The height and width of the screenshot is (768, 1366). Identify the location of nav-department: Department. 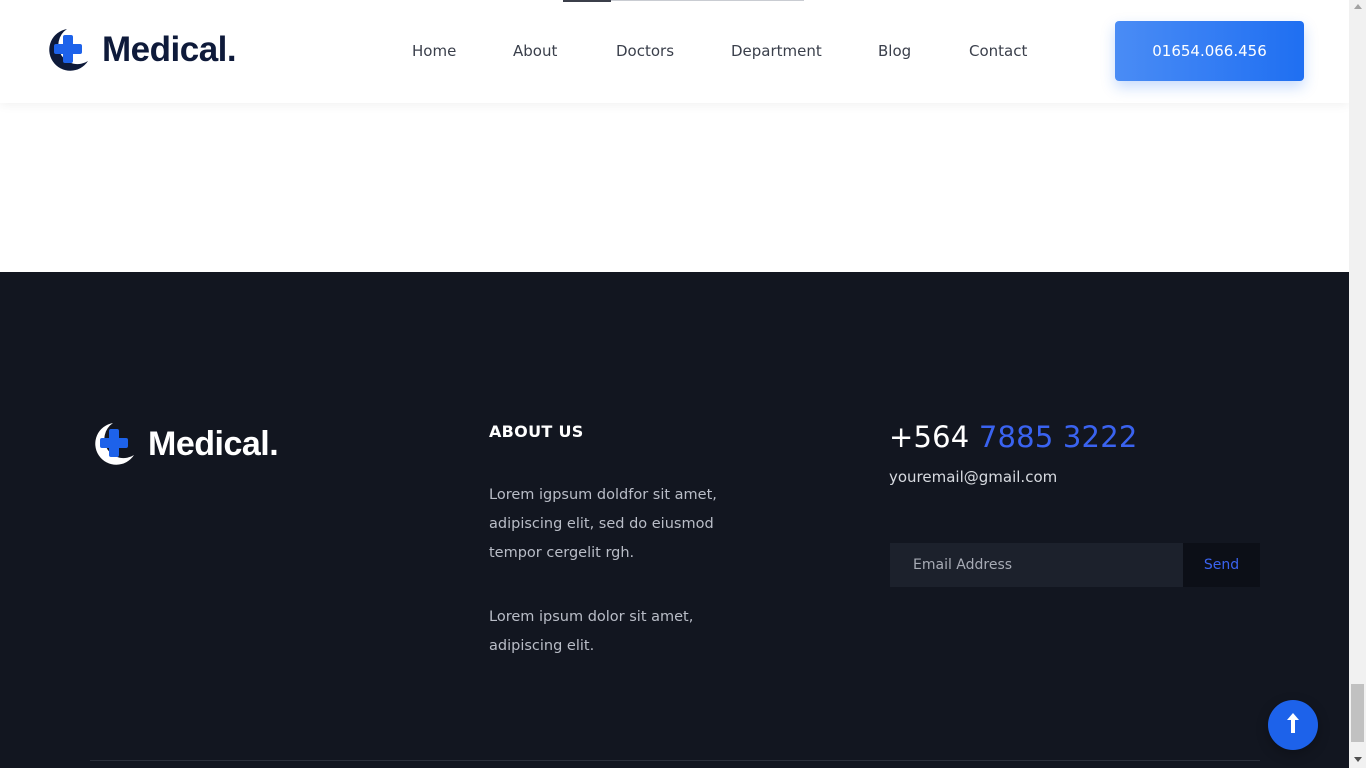
(776, 51).